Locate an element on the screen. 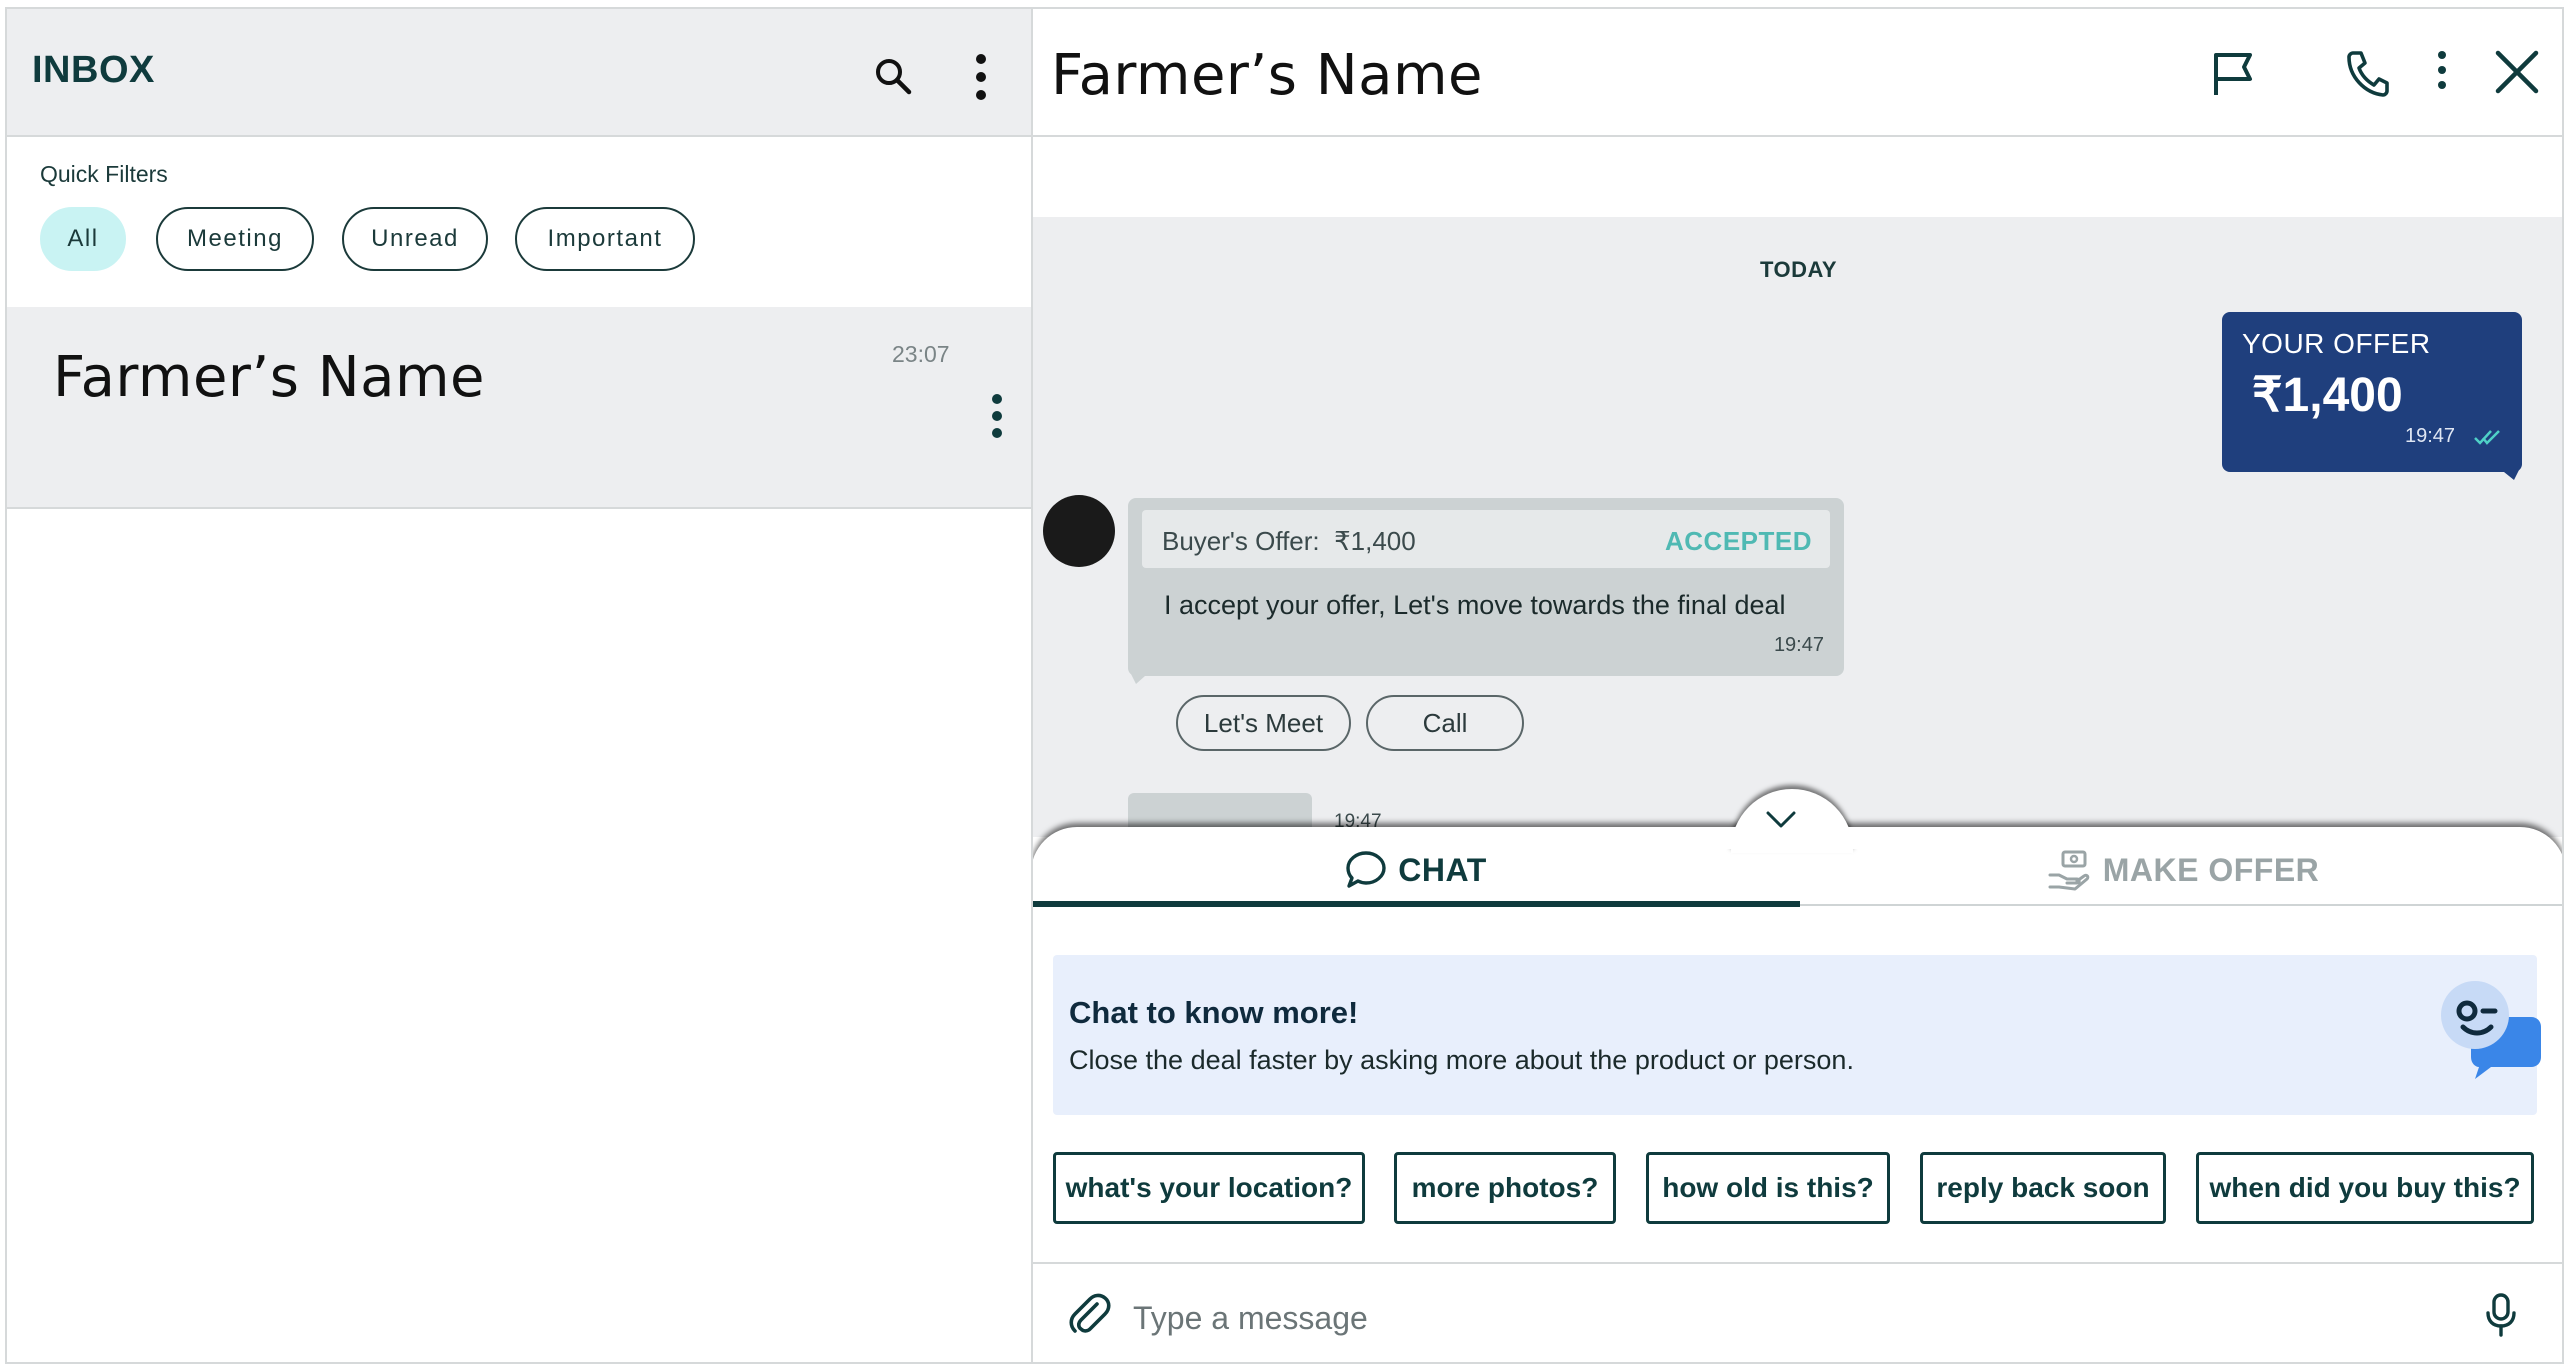 The image size is (2569, 1368). message-composer is located at coordinates (1797, 1312).